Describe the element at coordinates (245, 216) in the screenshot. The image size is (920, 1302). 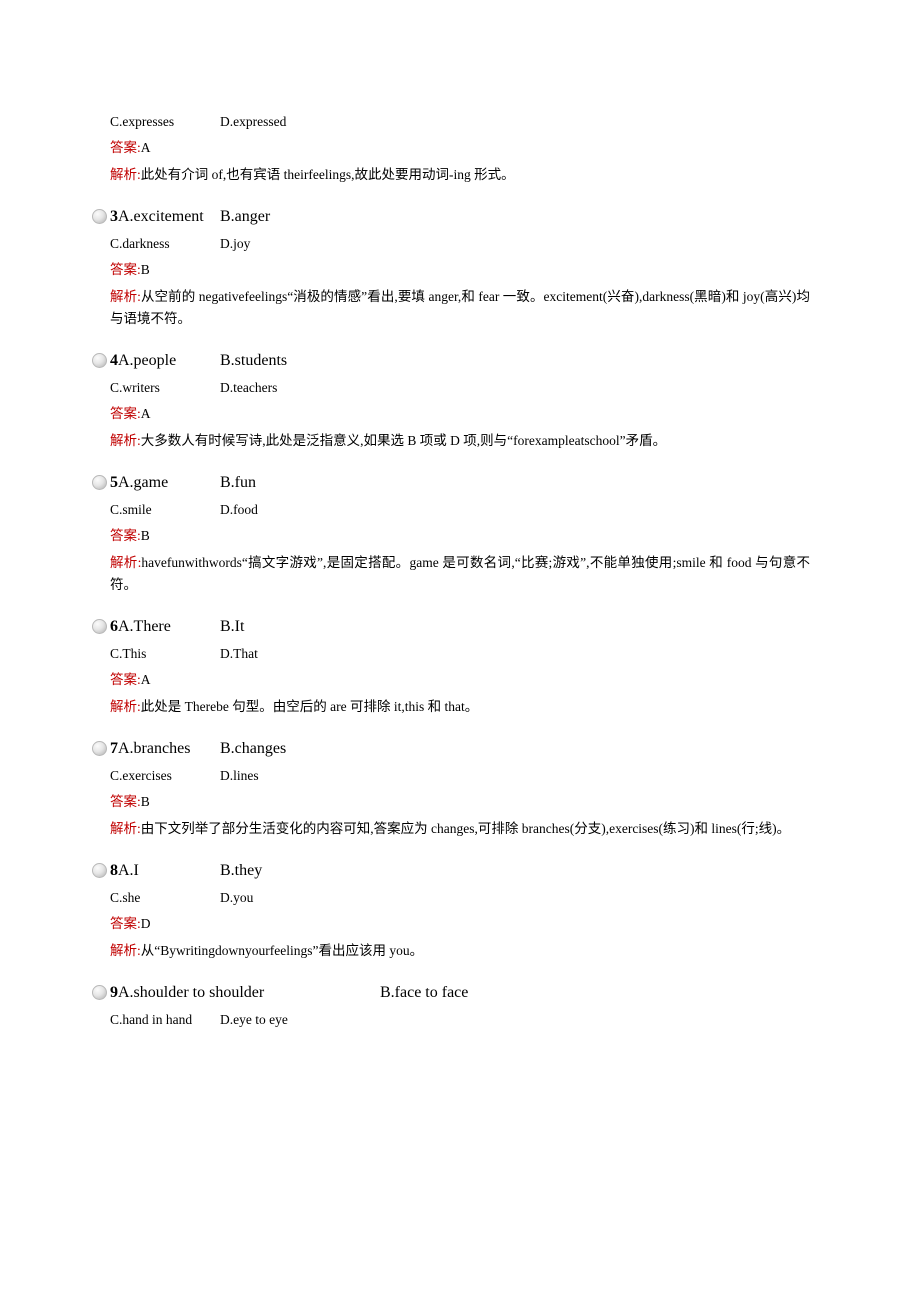
I see `option-b: B.anger` at that location.